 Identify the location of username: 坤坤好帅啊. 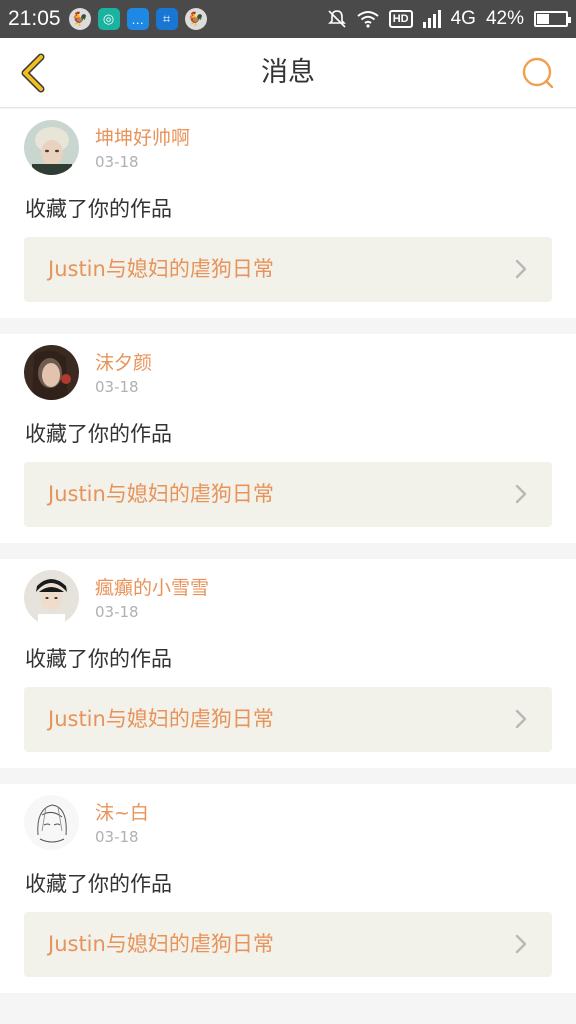
(142, 136).